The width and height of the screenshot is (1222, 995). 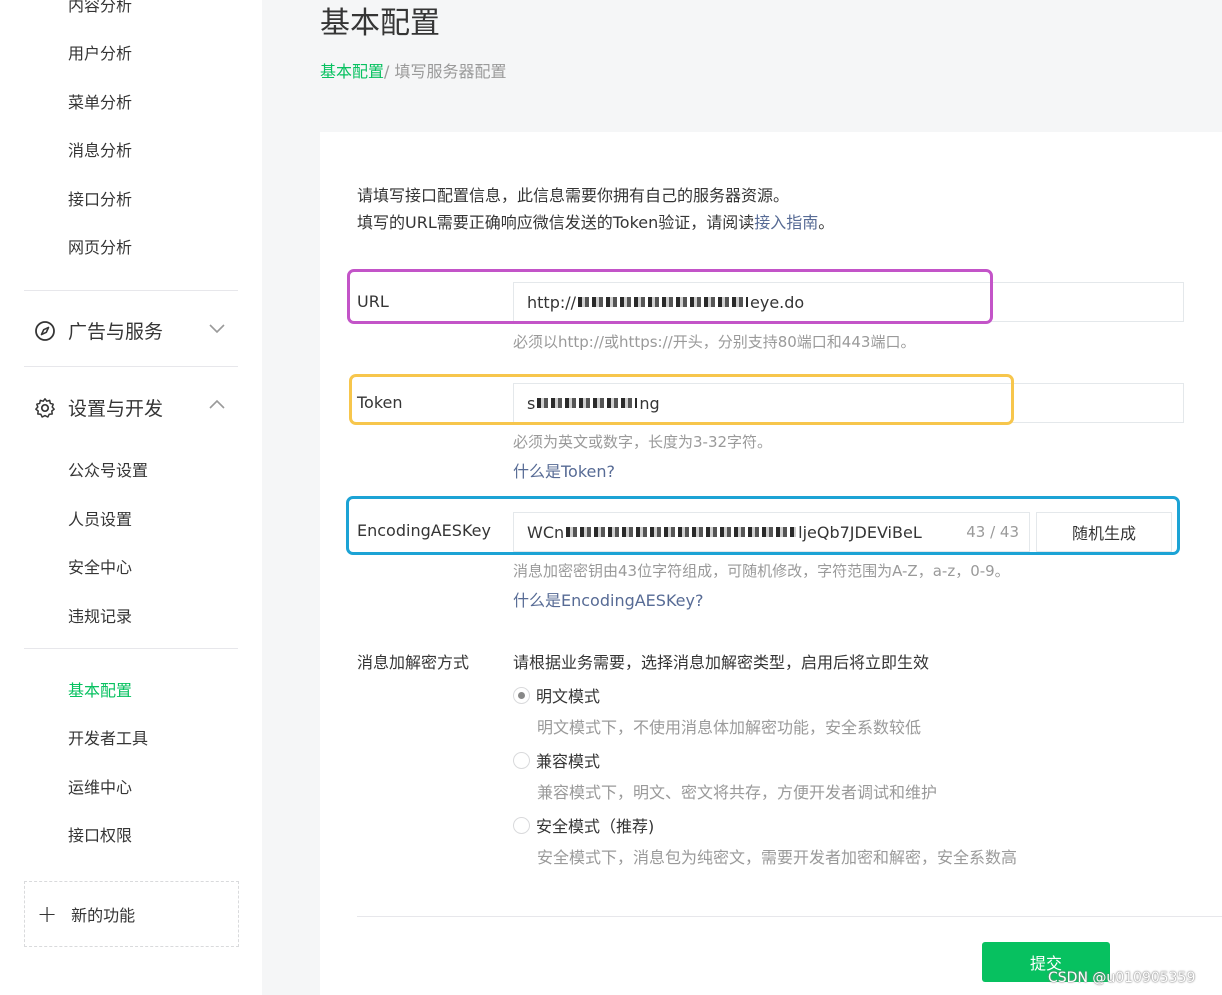 I want to click on what-is-token-link: 什么是Token?, so click(x=564, y=470).